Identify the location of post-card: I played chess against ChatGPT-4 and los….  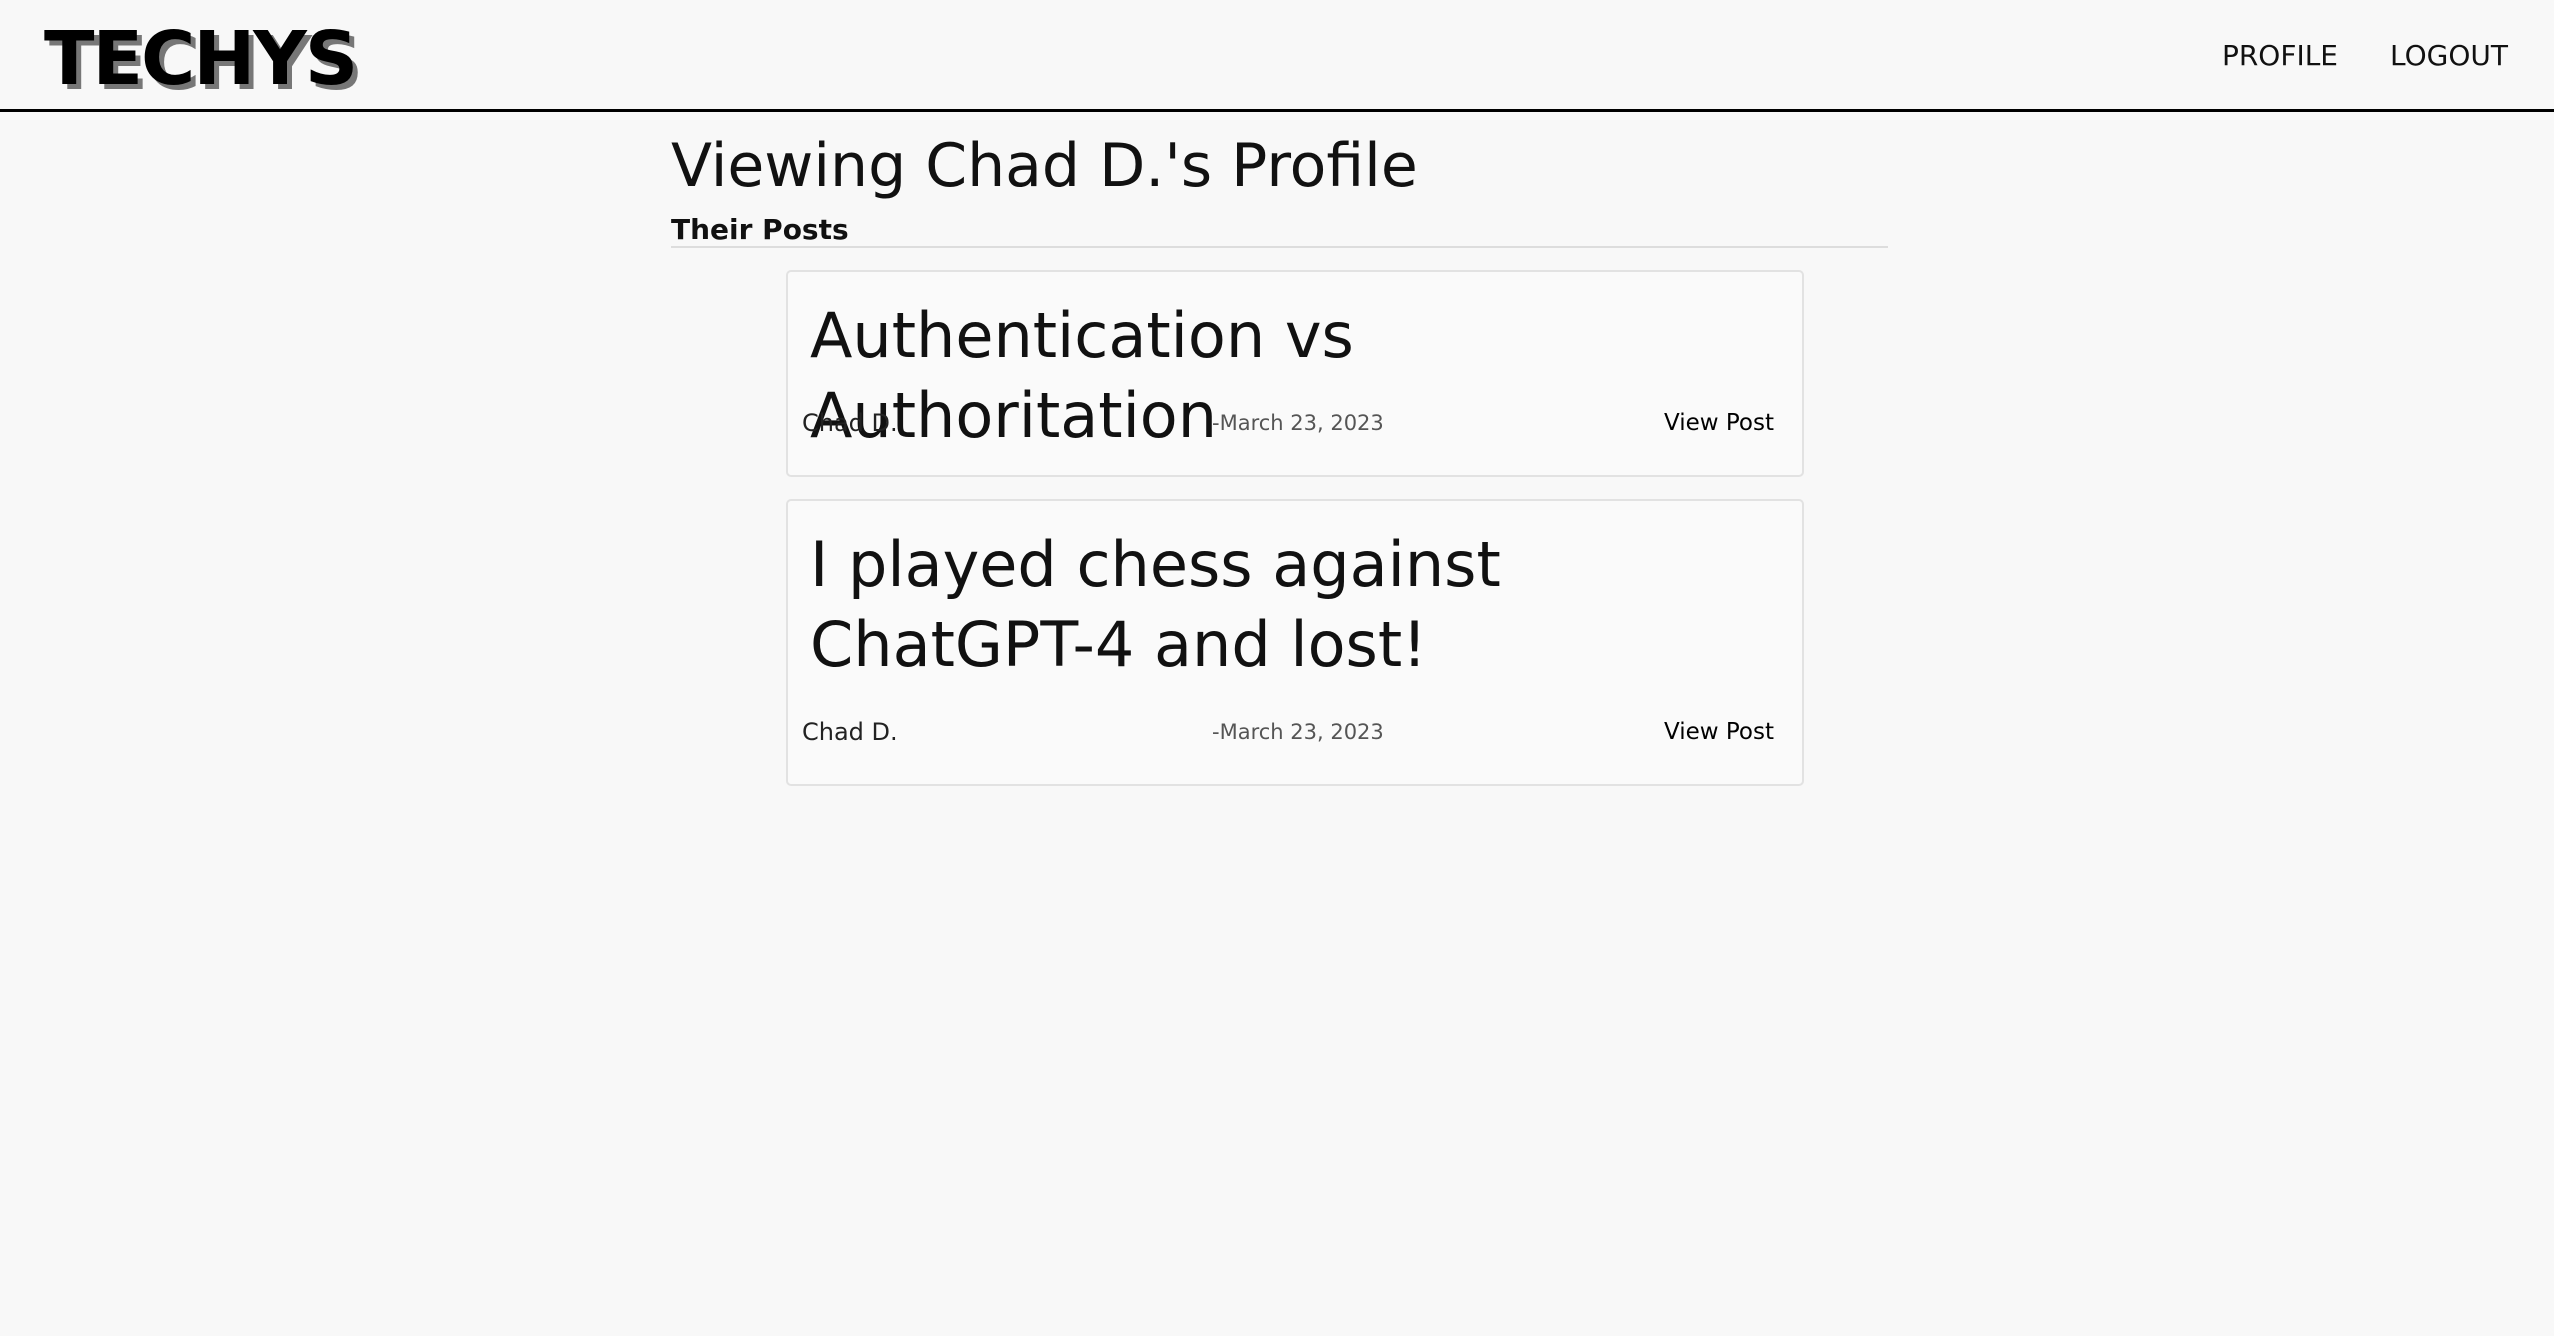
(1295, 642).